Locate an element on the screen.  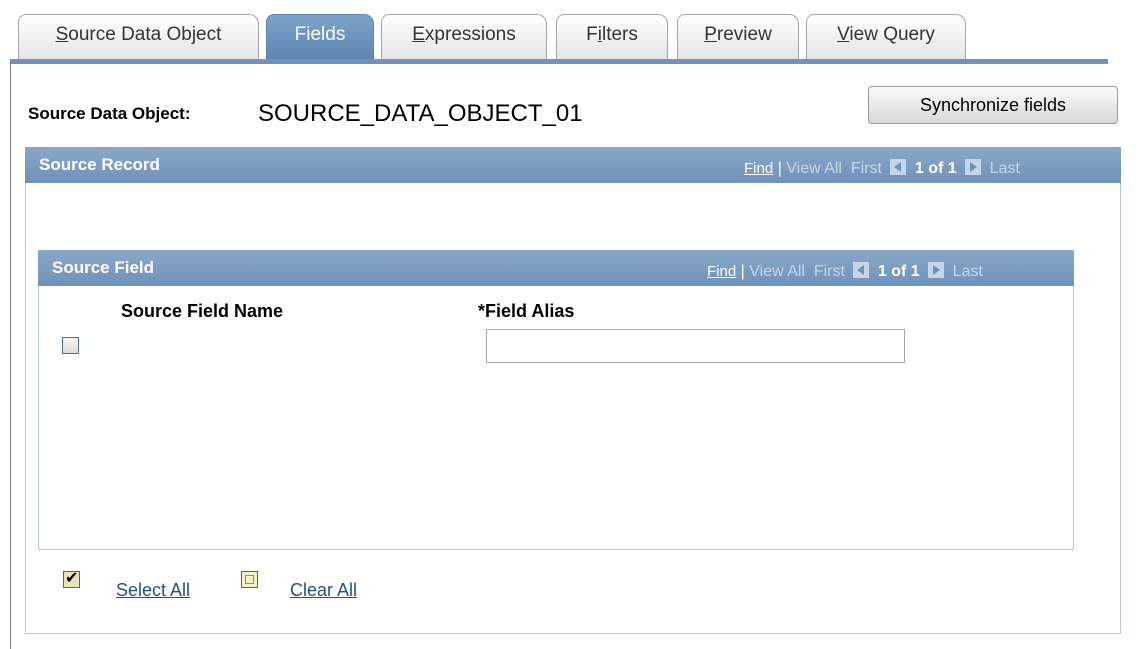
field-alias-input is located at coordinates (695, 346).